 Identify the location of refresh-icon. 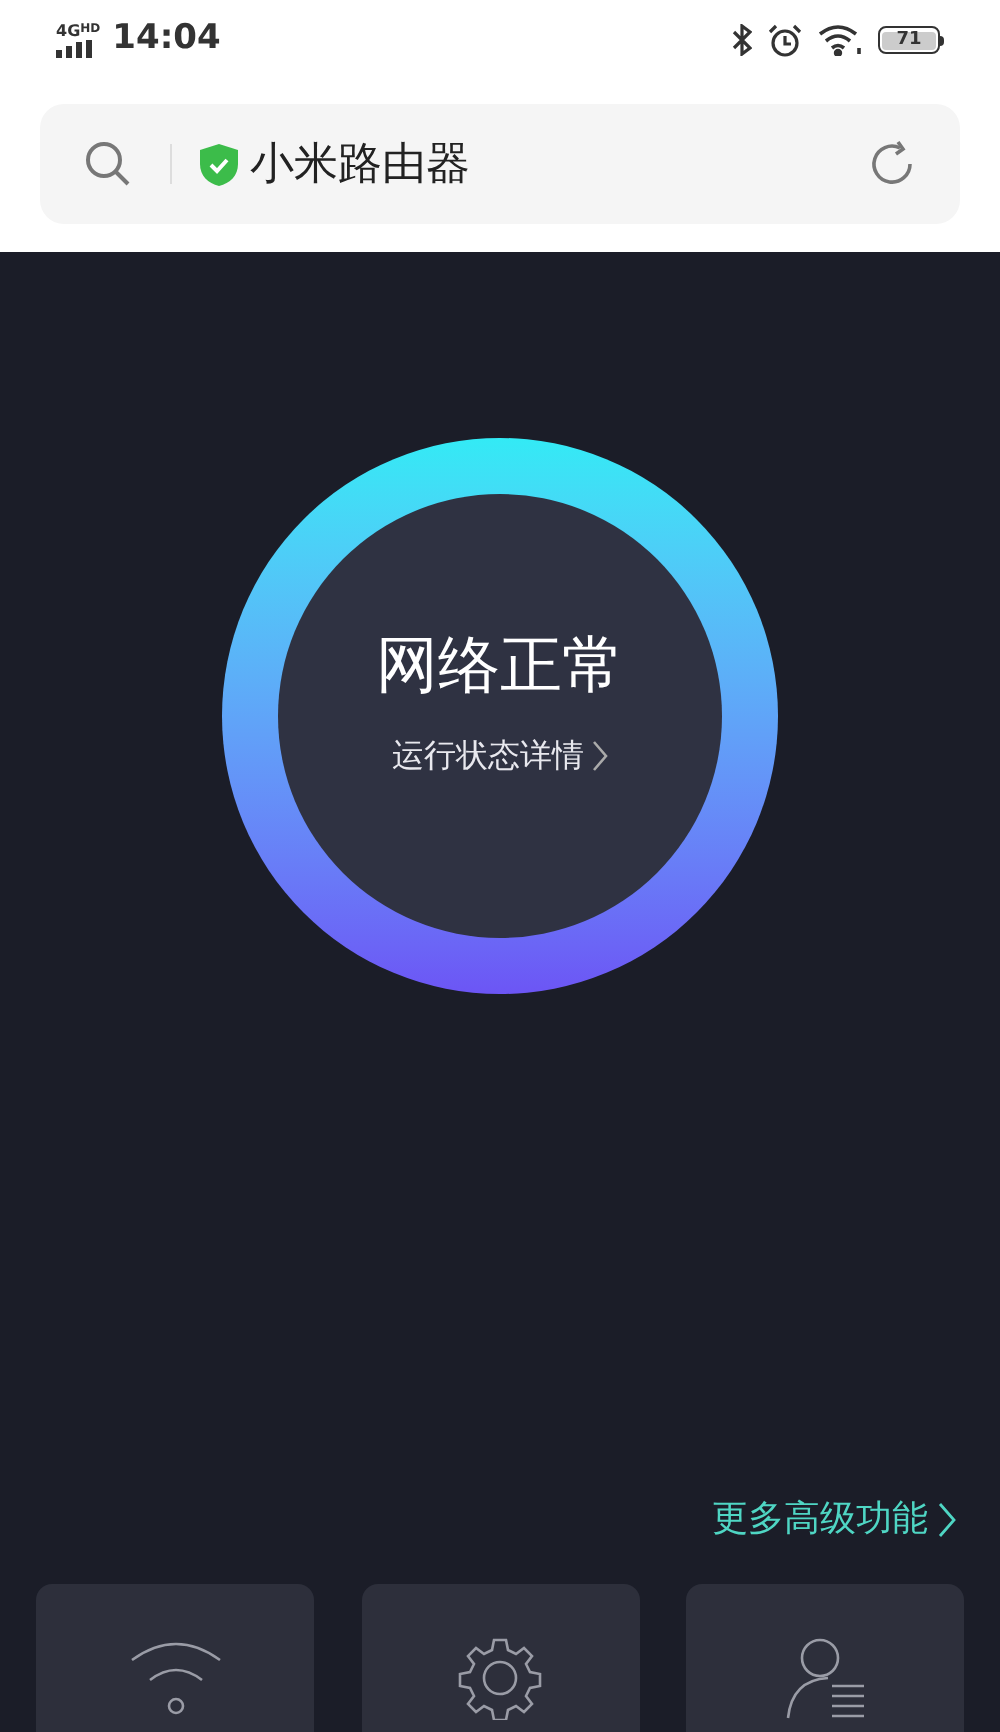
(892, 164).